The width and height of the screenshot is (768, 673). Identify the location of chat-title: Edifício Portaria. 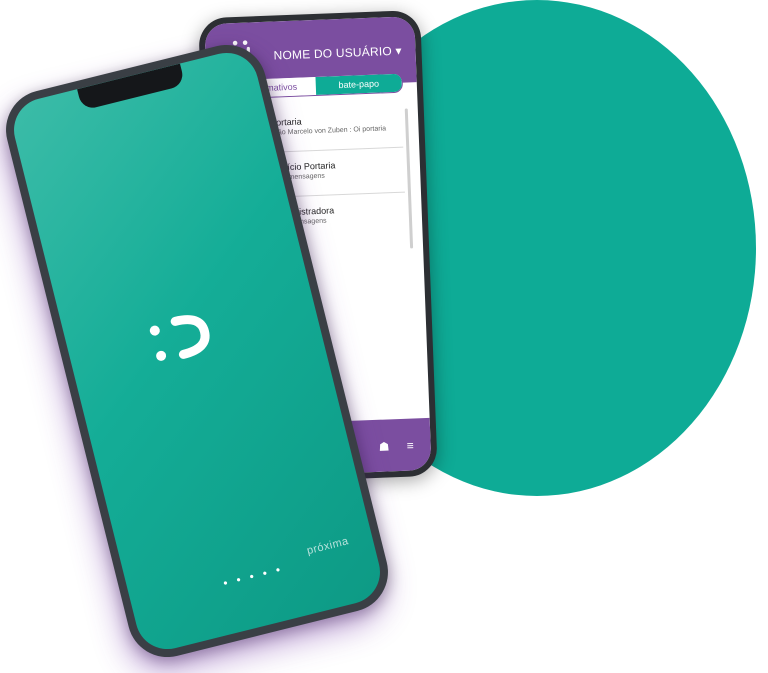
(303, 166).